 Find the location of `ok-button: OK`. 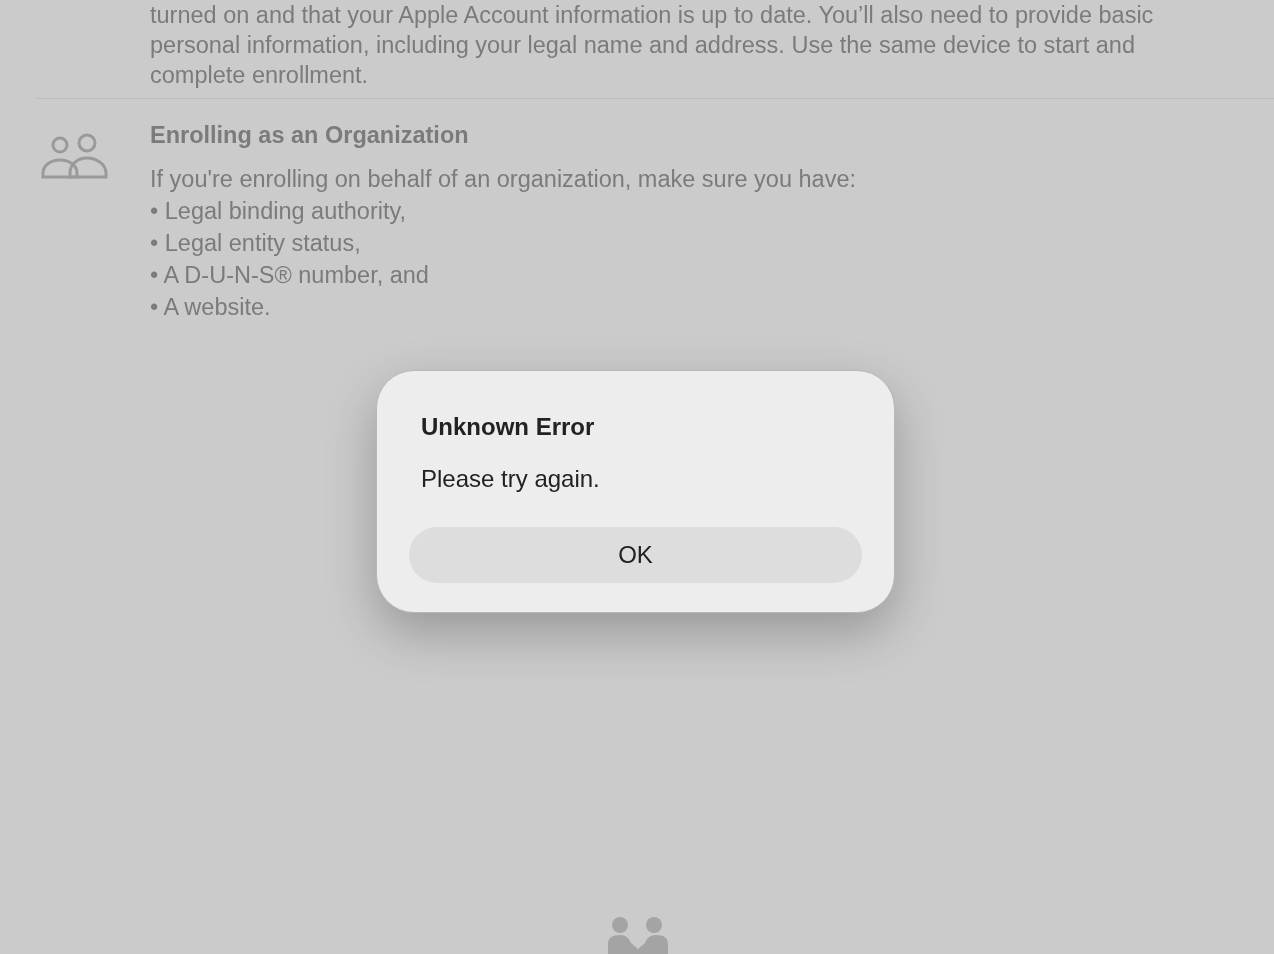

ok-button: OK is located at coordinates (635, 555).